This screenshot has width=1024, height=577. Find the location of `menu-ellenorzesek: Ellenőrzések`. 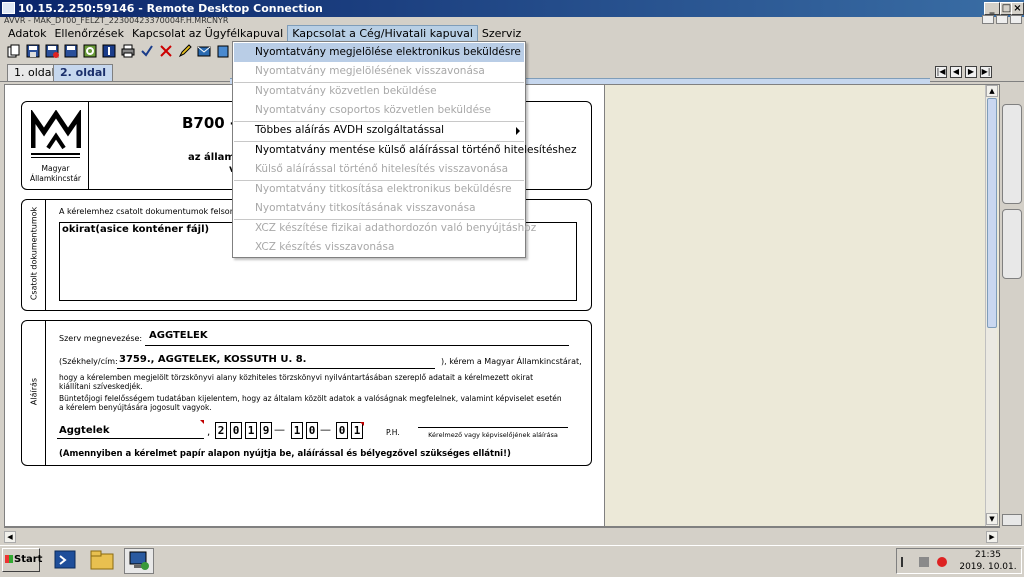

menu-ellenorzesek: Ellenőrzések is located at coordinates (88, 33).